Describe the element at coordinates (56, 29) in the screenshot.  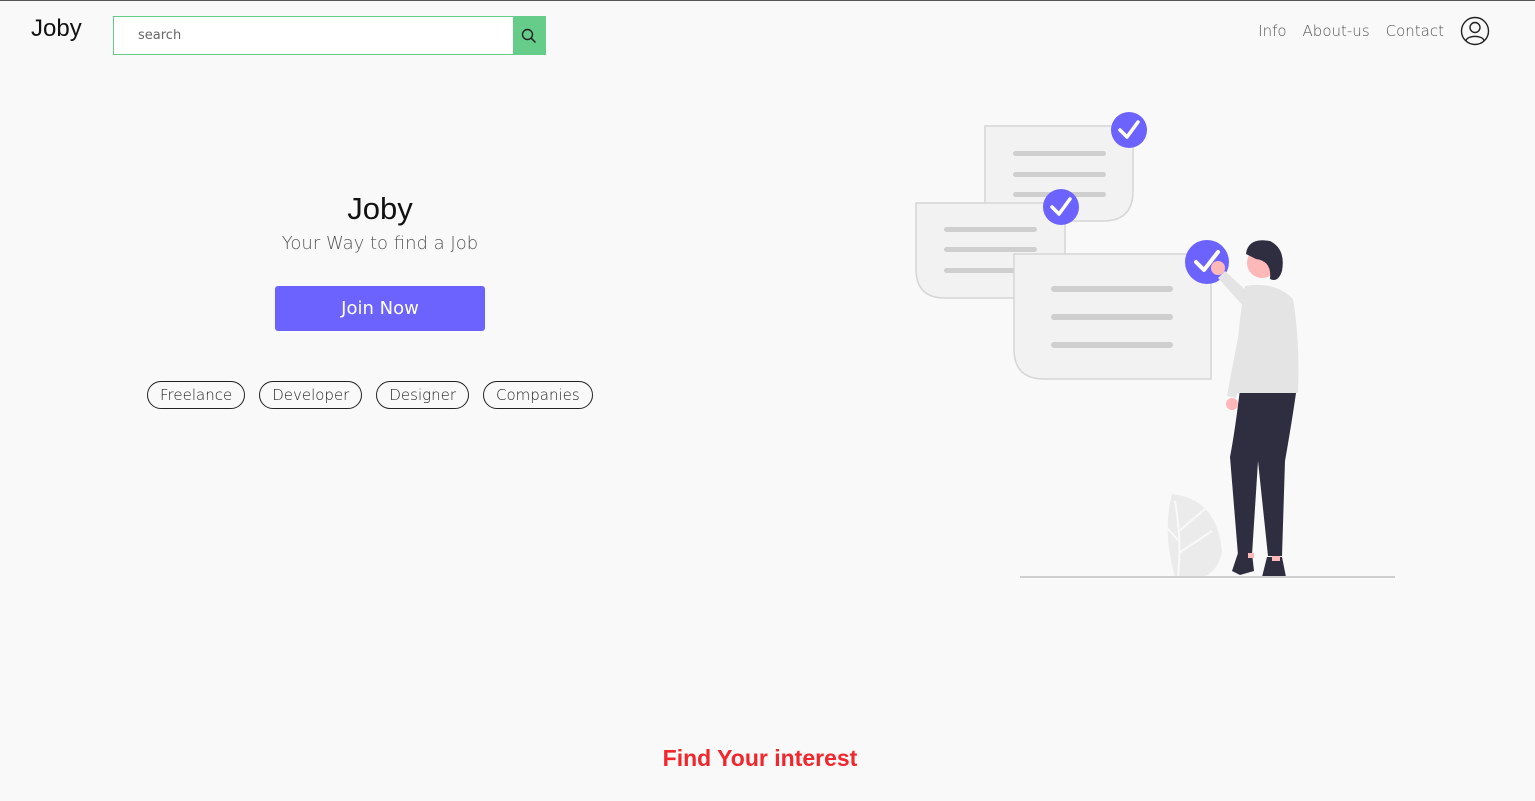
I see `brand-logo: Joby` at that location.